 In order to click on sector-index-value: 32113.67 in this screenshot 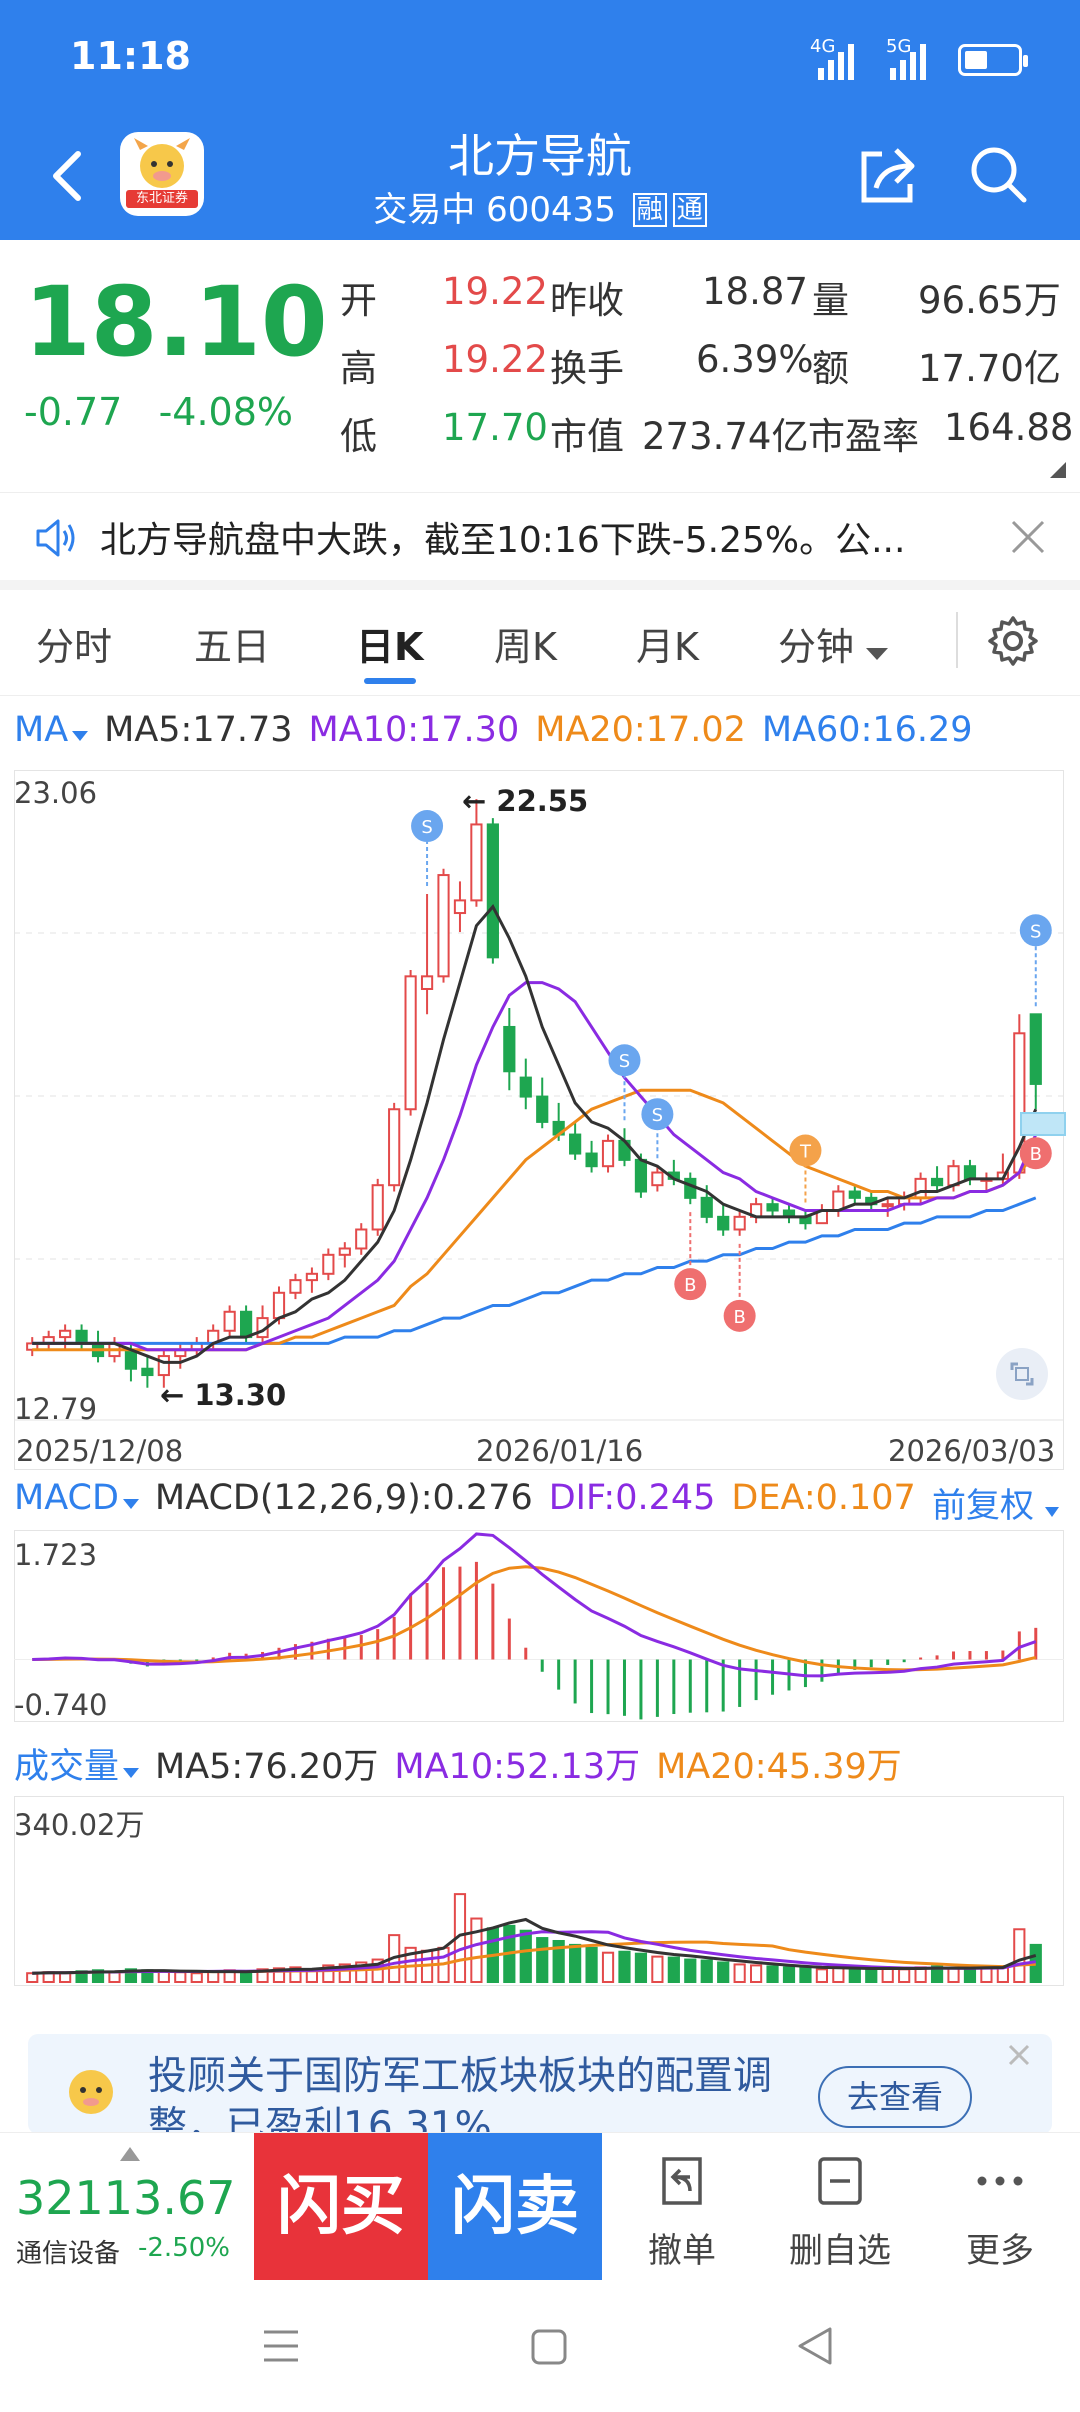, I will do `click(126, 2198)`.